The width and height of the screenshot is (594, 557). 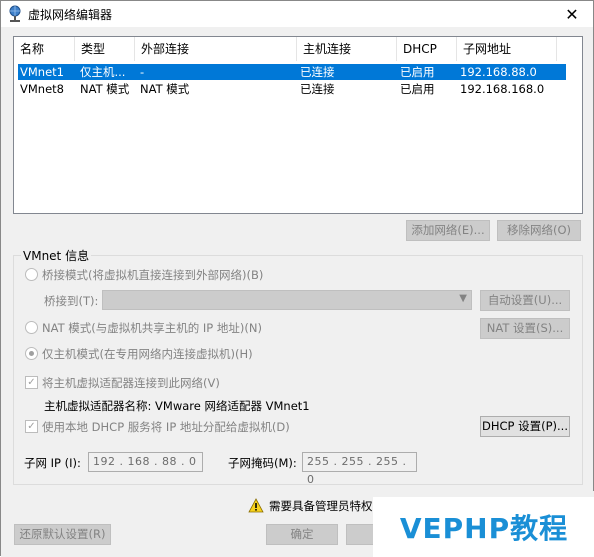 What do you see at coordinates (292, 72) in the screenshot?
I see `table-row: VMnet1 仅主机... - 已连接 已启用 192.168.88.0` at bounding box center [292, 72].